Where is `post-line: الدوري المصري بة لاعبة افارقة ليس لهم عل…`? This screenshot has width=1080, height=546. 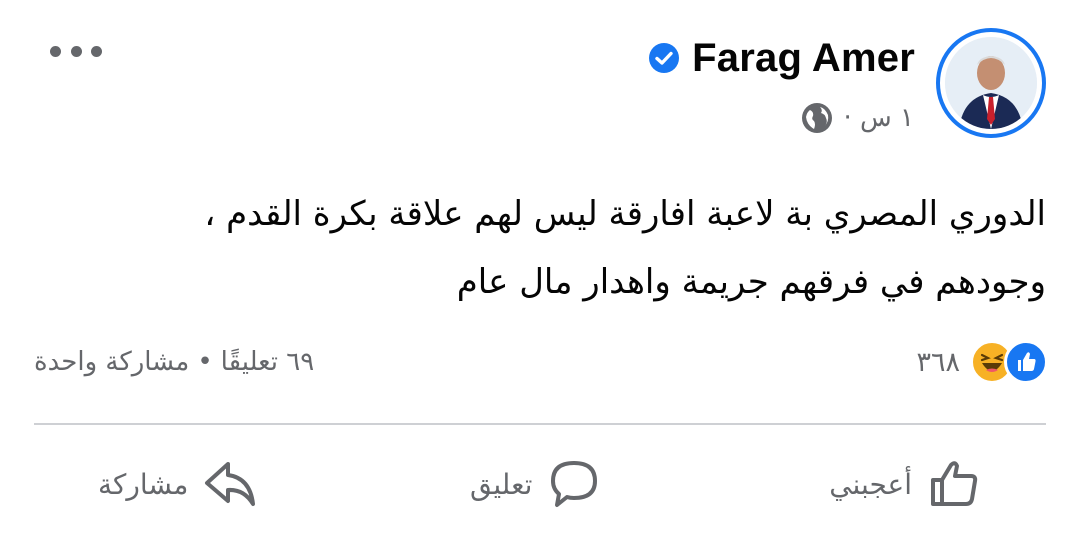 post-line: الدوري المصري بة لاعبة افارقة ليس لهم عل… is located at coordinates (625, 214).